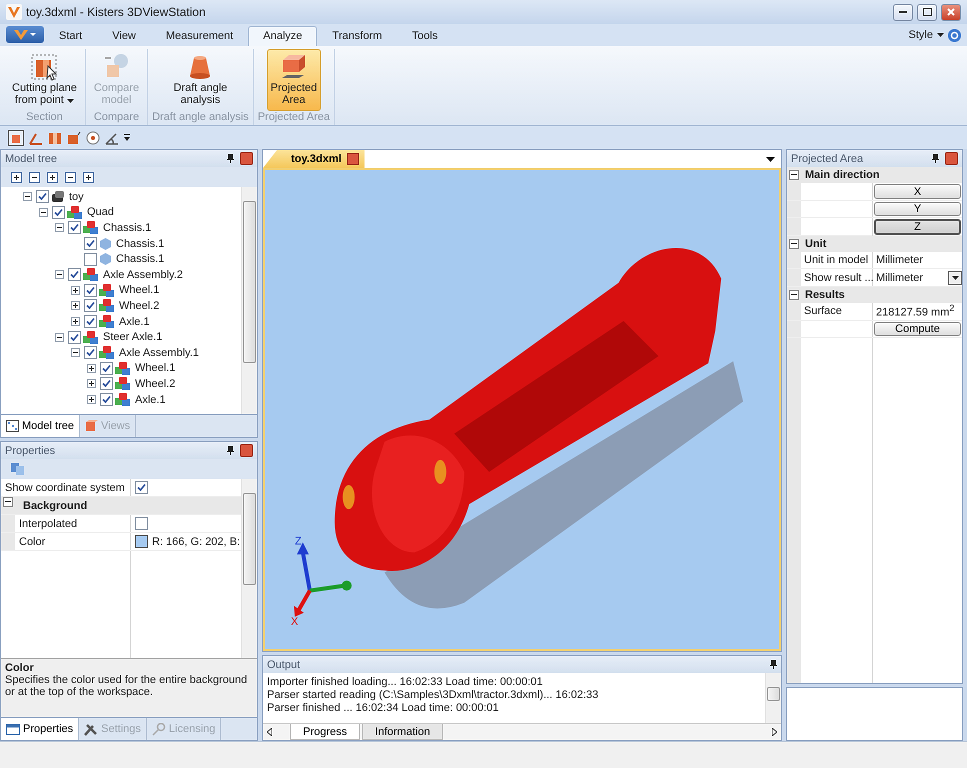 The width and height of the screenshot is (967, 768). Describe the element at coordinates (12, 426) in the screenshot. I see `tree-icon` at that location.